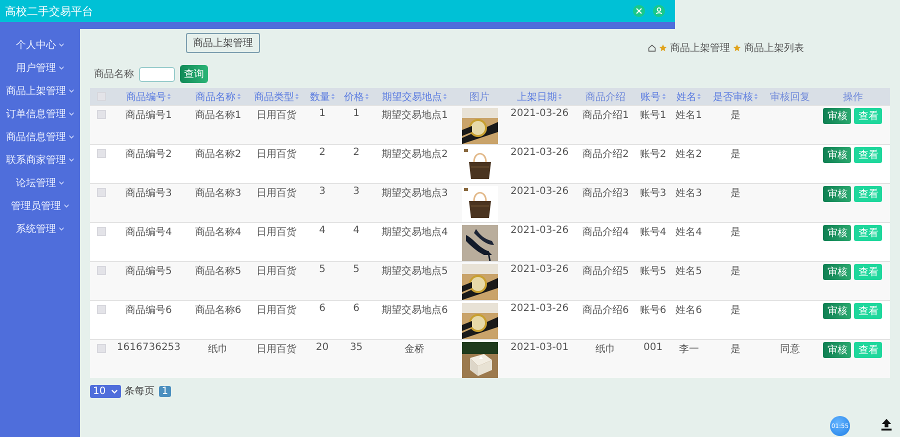 Image resolution: width=900 pixels, height=437 pixels. I want to click on table-cell: 商品名称6, so click(218, 310).